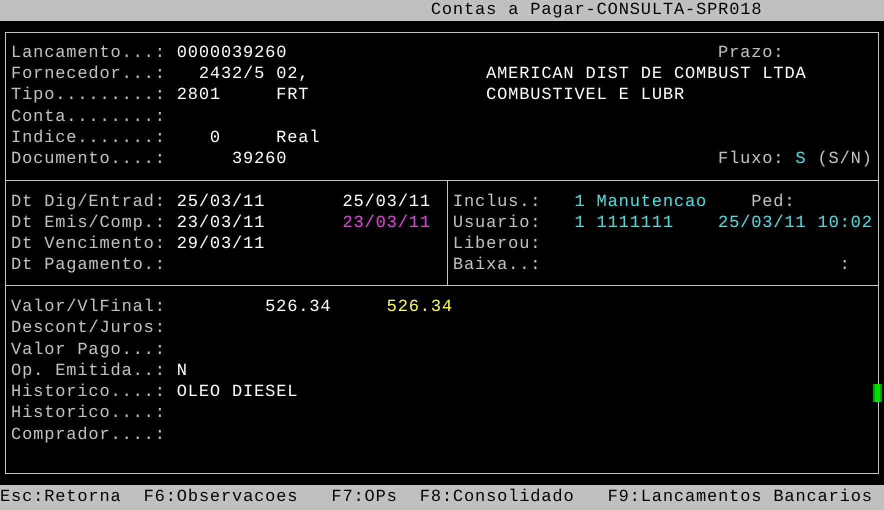  Describe the element at coordinates (88, 350) in the screenshot. I see `field-label: Valor Pago...:` at that location.